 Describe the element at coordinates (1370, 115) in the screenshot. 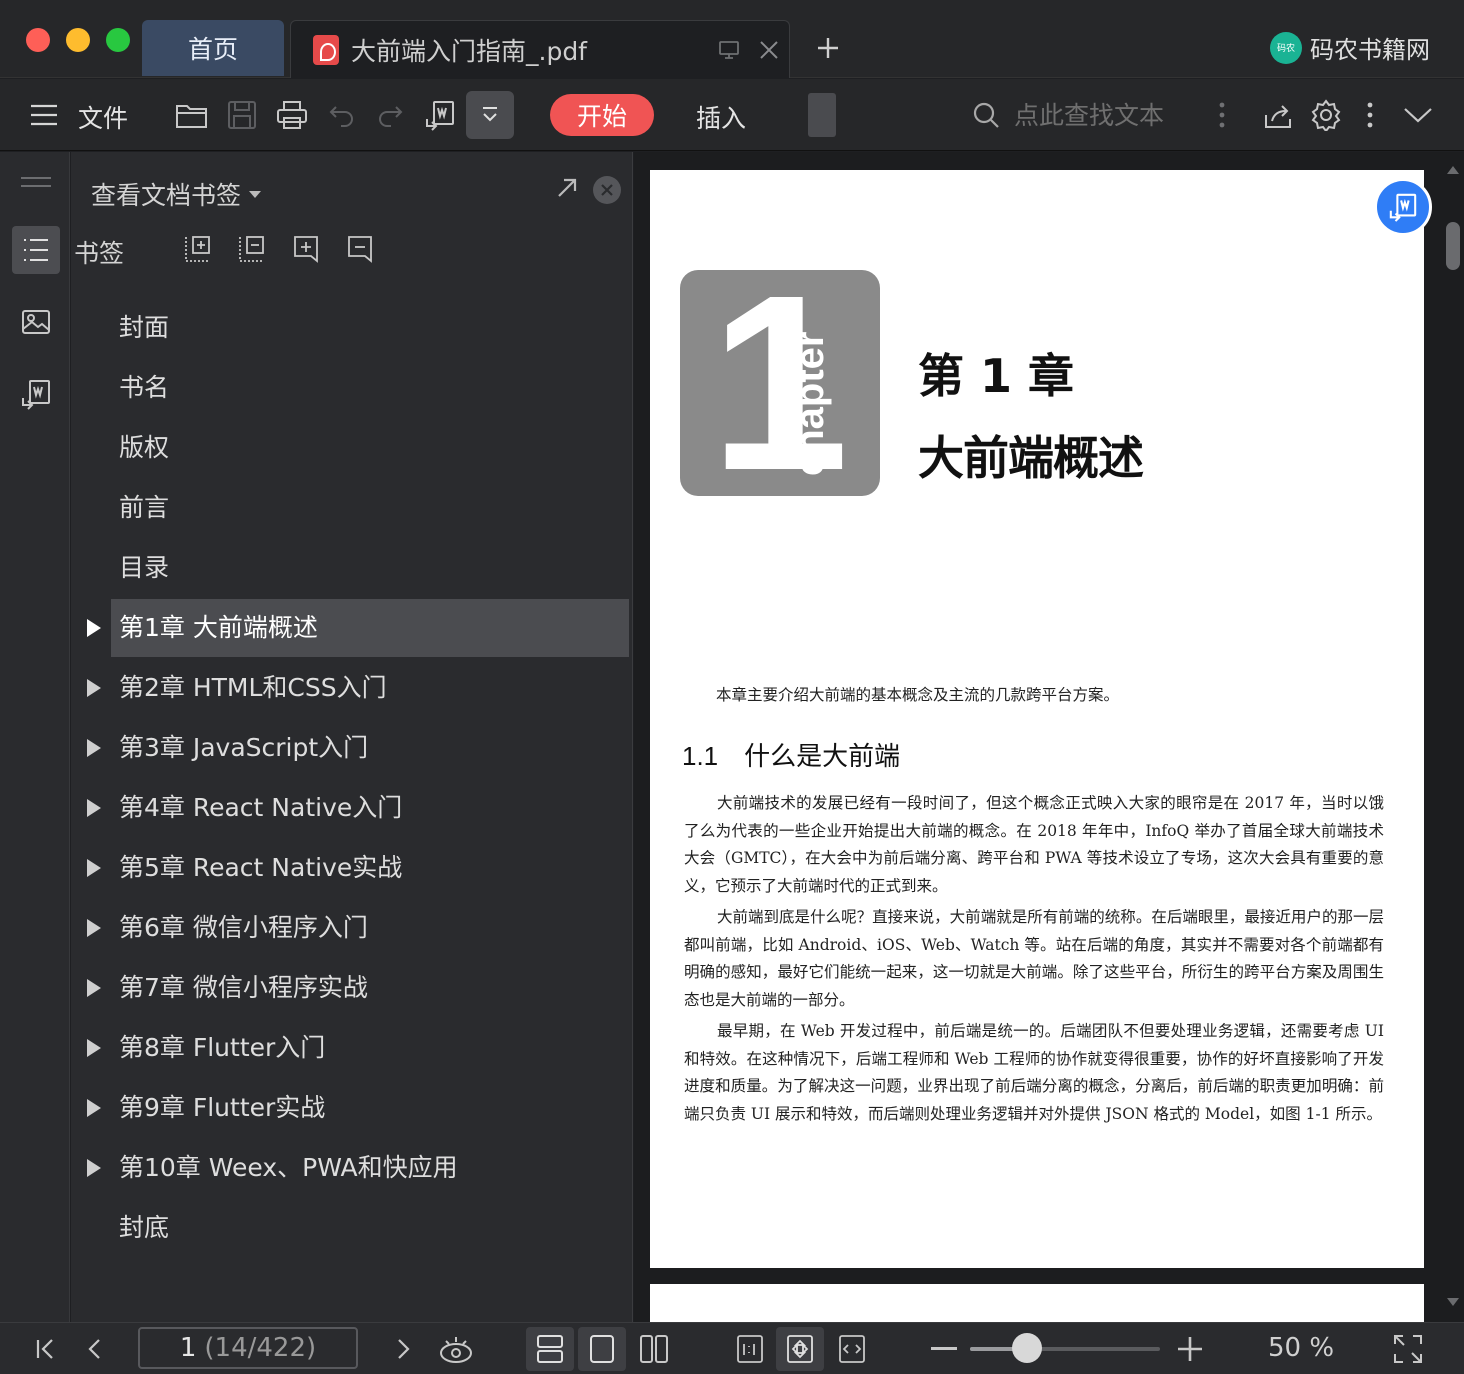

I see `more-options-icon` at that location.